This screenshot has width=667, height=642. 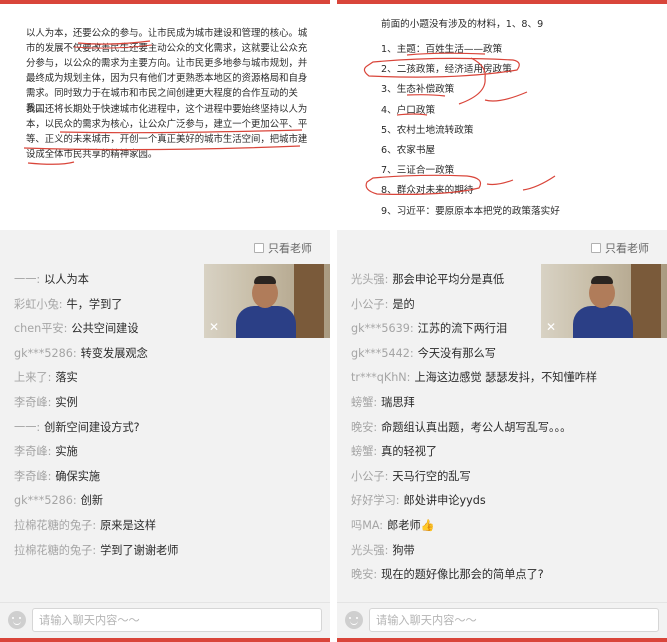 I want to click on chat-text: 郎处讲申论yyds, so click(x=444, y=501).